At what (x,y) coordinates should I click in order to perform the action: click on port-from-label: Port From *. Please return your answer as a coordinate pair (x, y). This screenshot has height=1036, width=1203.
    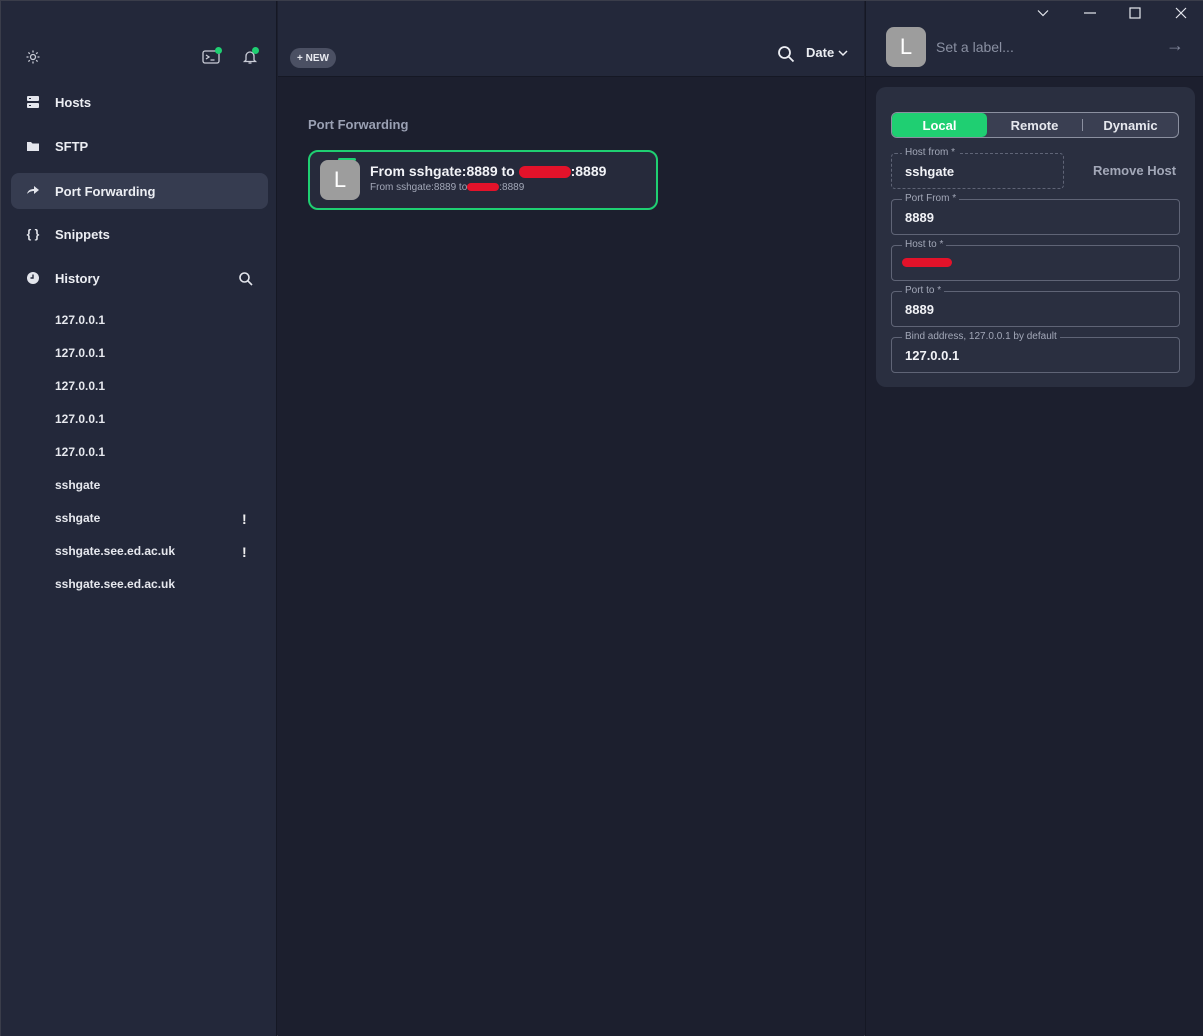
    Looking at the image, I should click on (931, 198).